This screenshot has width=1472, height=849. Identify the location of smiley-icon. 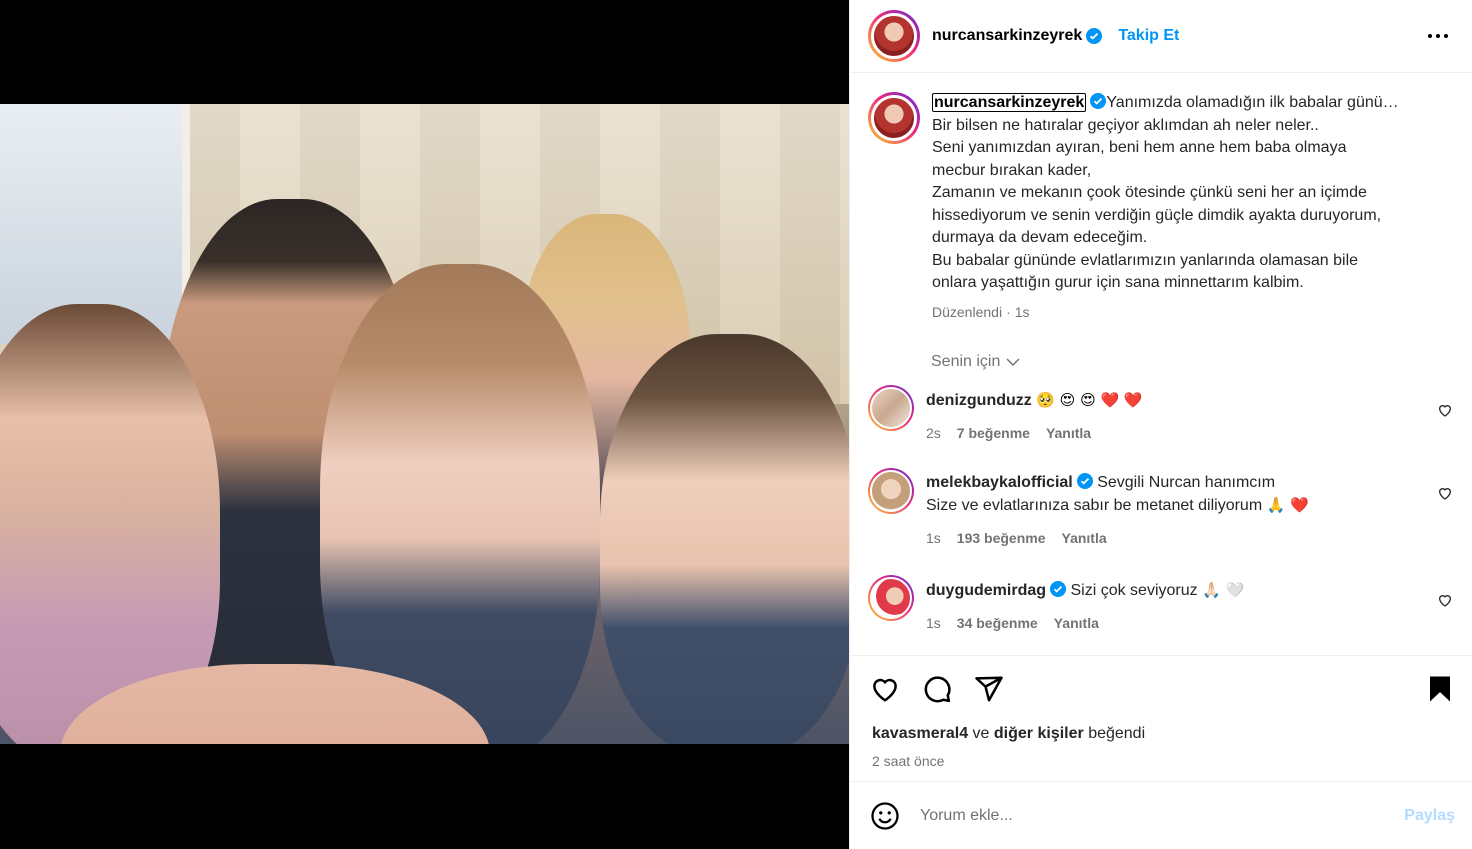
(885, 816).